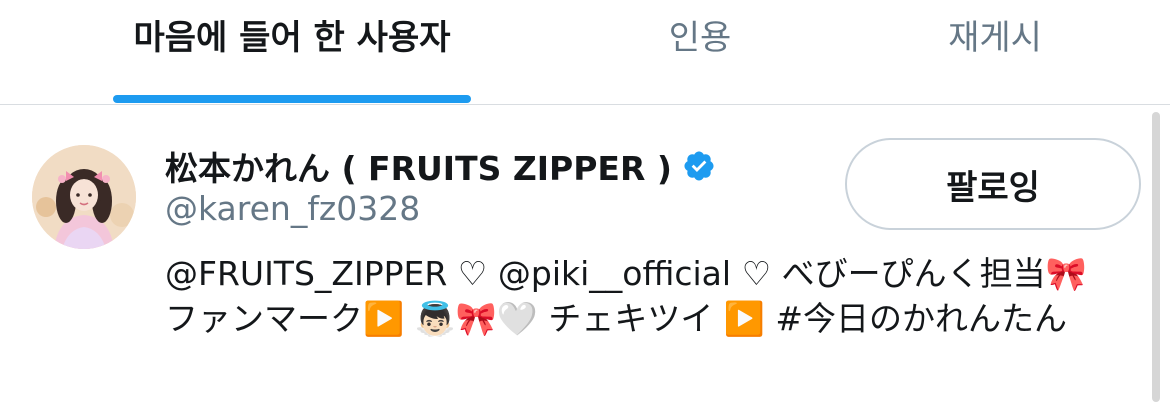 Image resolution: width=1170 pixels, height=415 pixels. I want to click on following-button: 팔로잉, so click(993, 184).